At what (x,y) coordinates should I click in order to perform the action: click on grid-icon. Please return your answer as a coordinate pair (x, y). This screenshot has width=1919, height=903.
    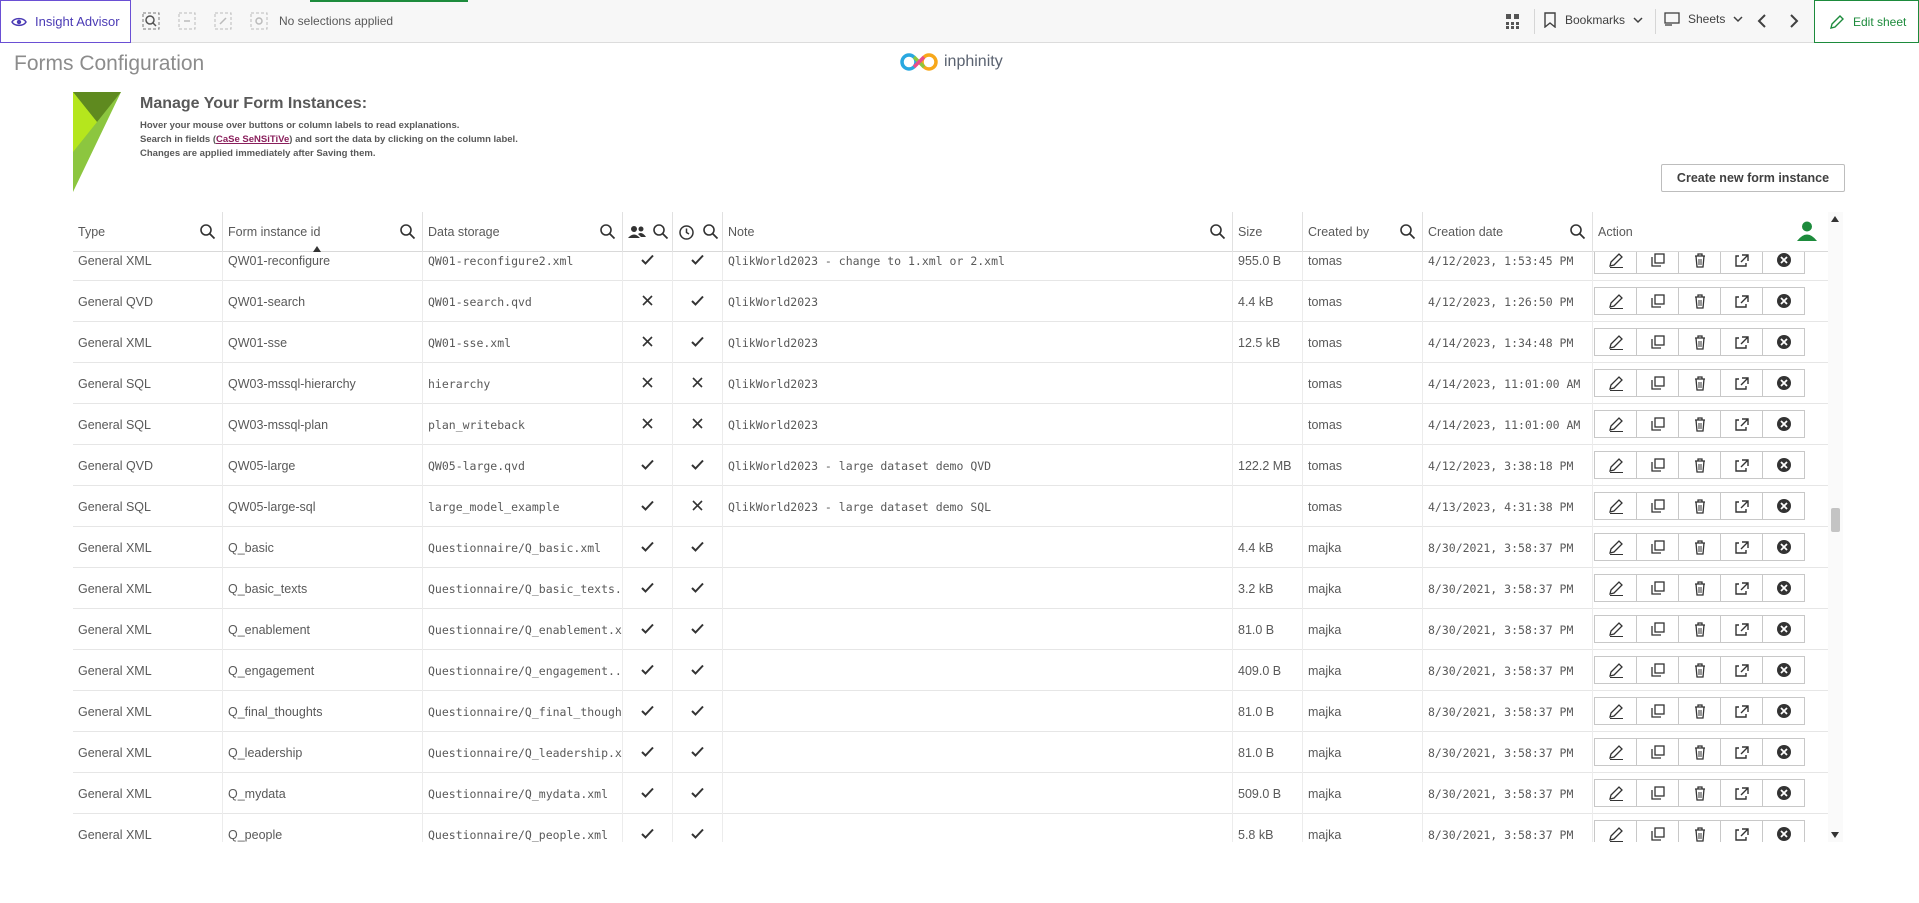
    Looking at the image, I should click on (1513, 21).